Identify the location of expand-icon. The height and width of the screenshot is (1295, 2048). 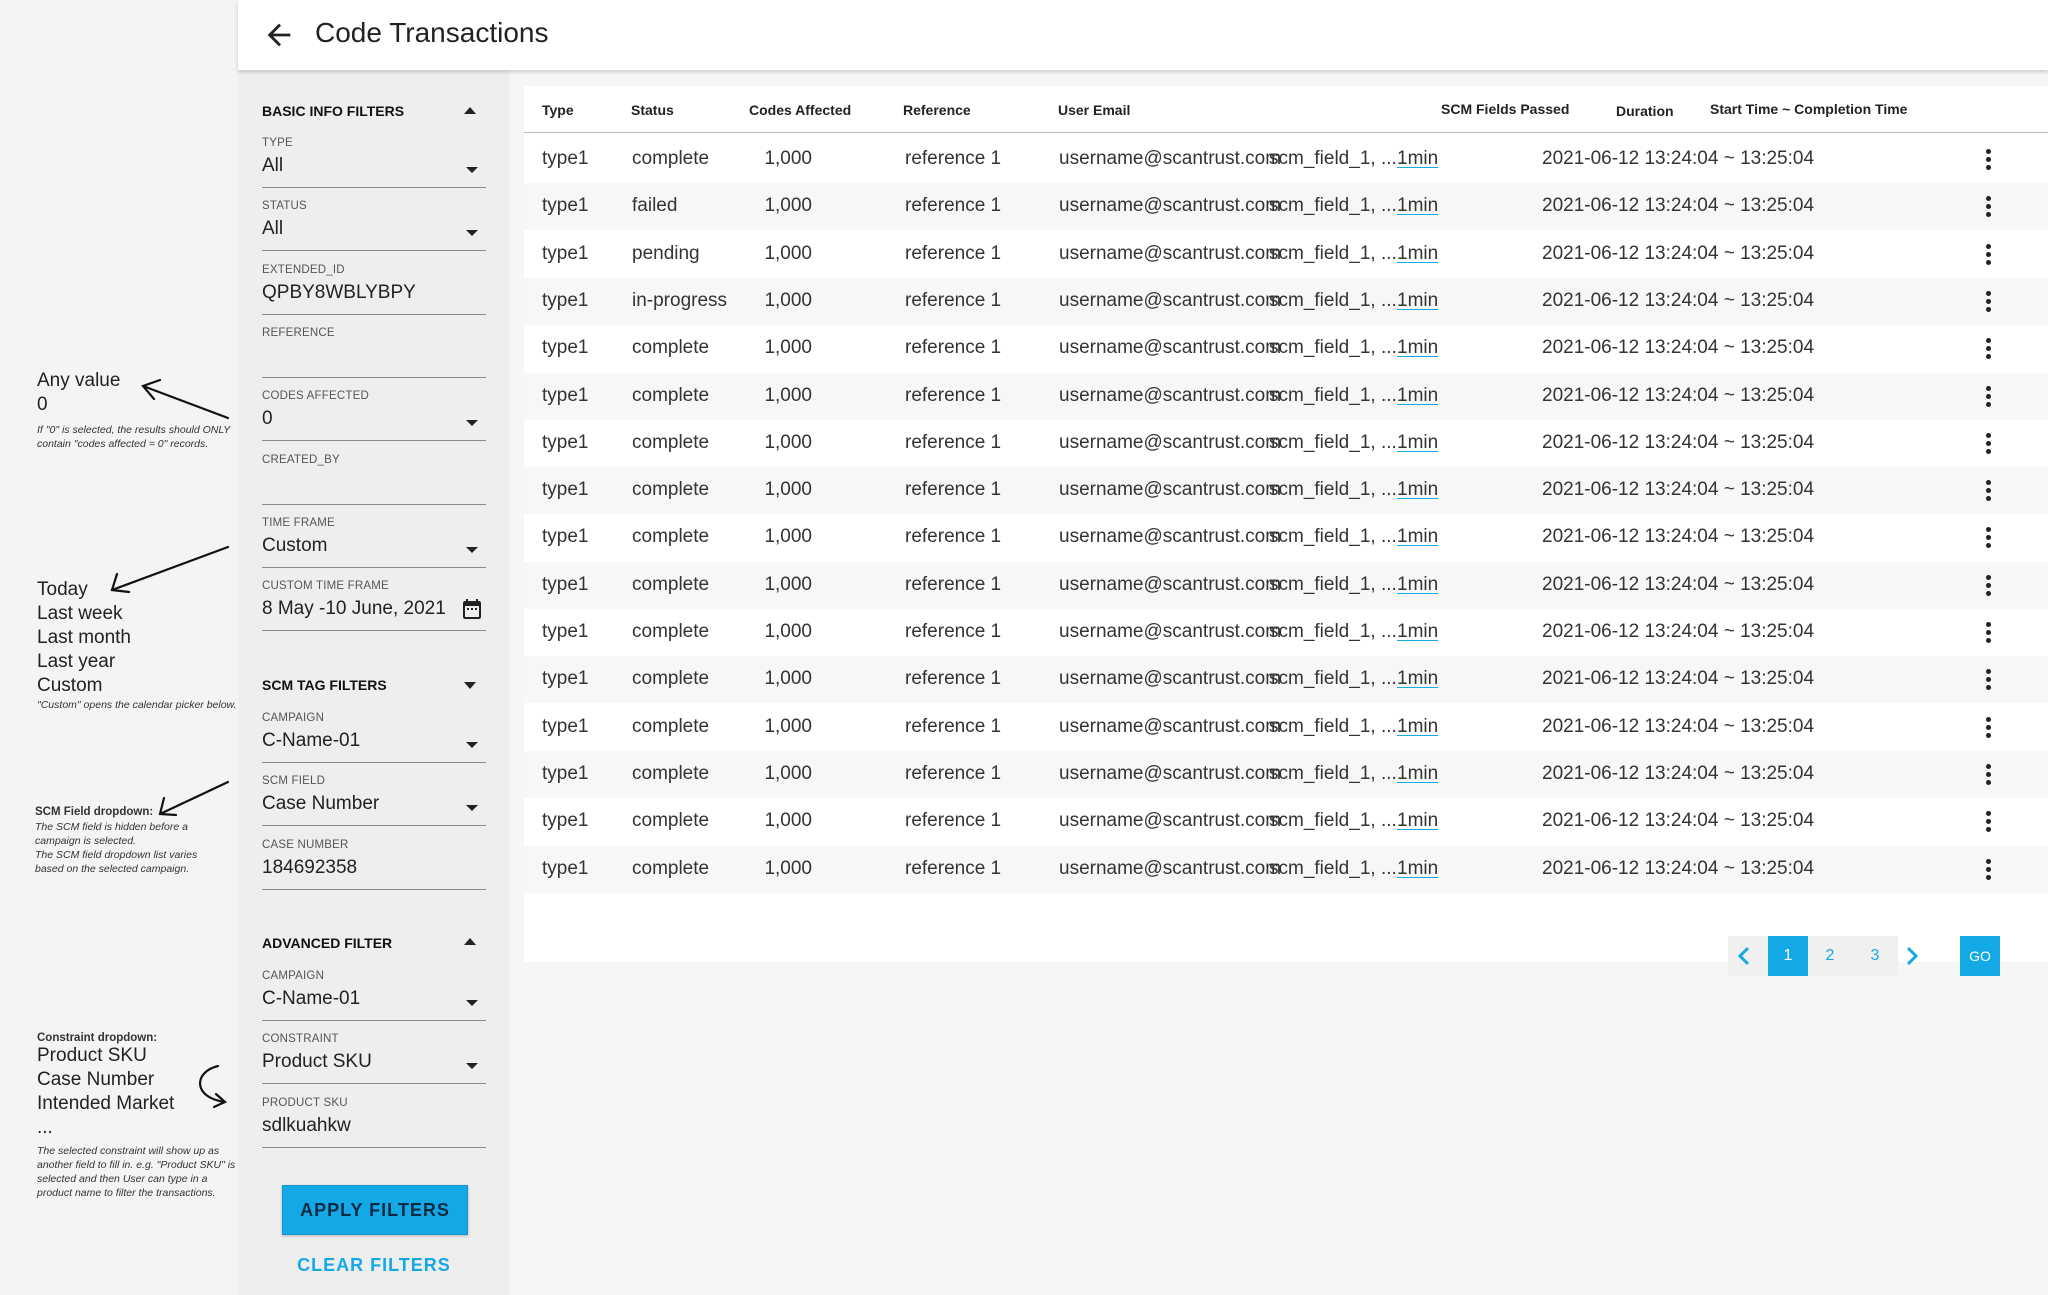
(470, 685).